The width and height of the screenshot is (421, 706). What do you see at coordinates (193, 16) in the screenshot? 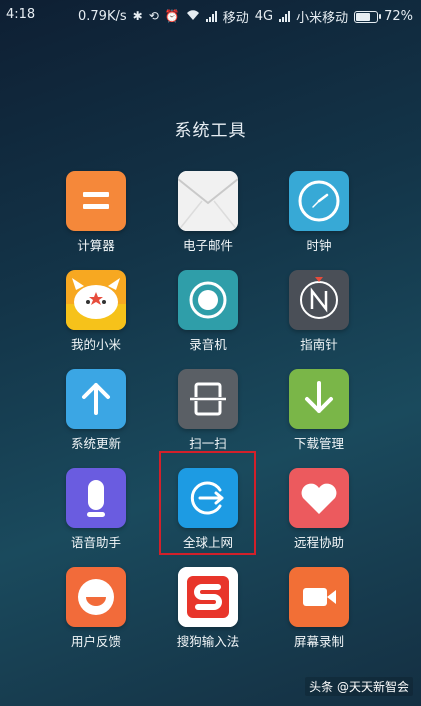
I see `wifi-icon` at bounding box center [193, 16].